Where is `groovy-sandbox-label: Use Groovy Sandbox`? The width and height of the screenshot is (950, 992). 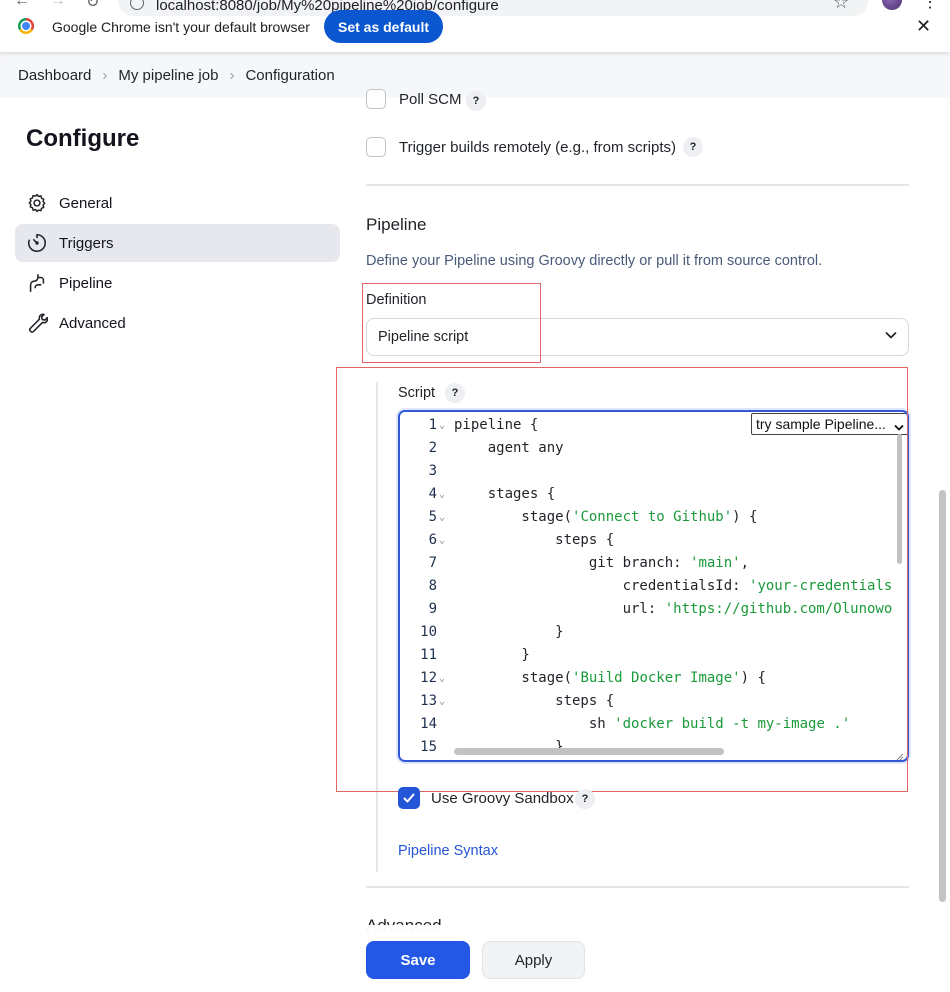
groovy-sandbox-label: Use Groovy Sandbox is located at coordinates (502, 798).